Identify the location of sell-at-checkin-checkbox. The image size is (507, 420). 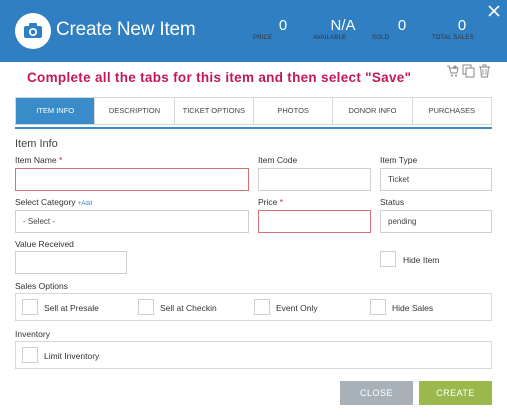
(146, 307).